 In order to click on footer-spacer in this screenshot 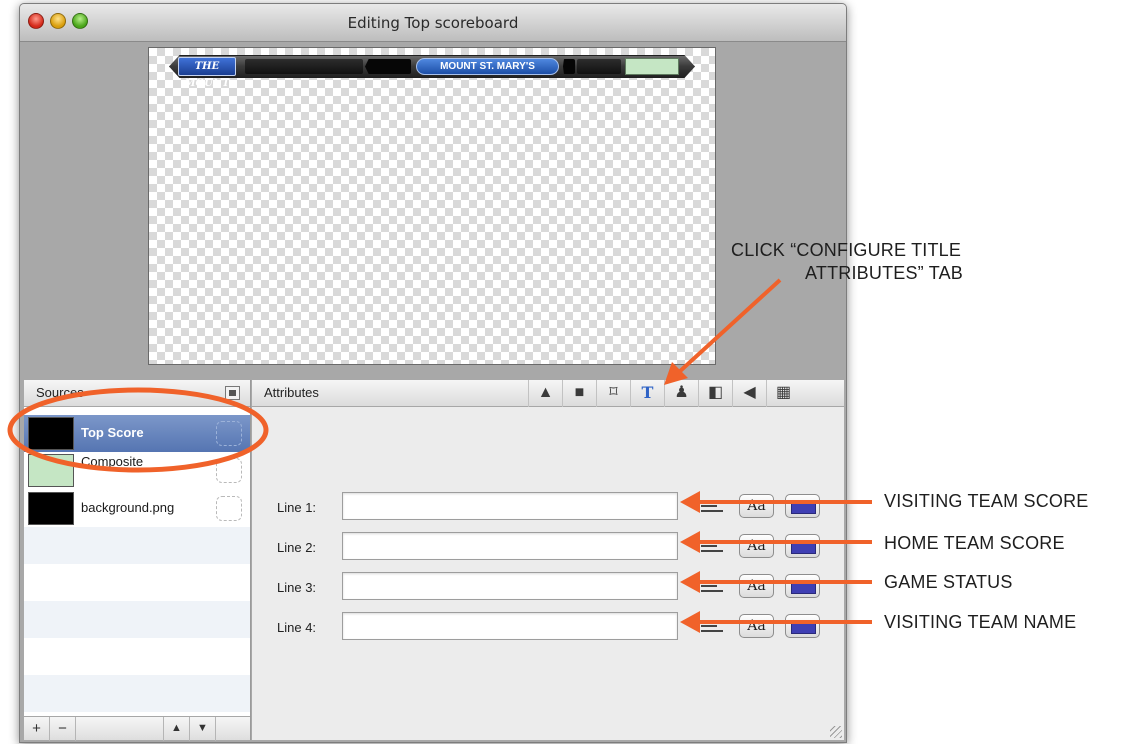, I will do `click(120, 729)`.